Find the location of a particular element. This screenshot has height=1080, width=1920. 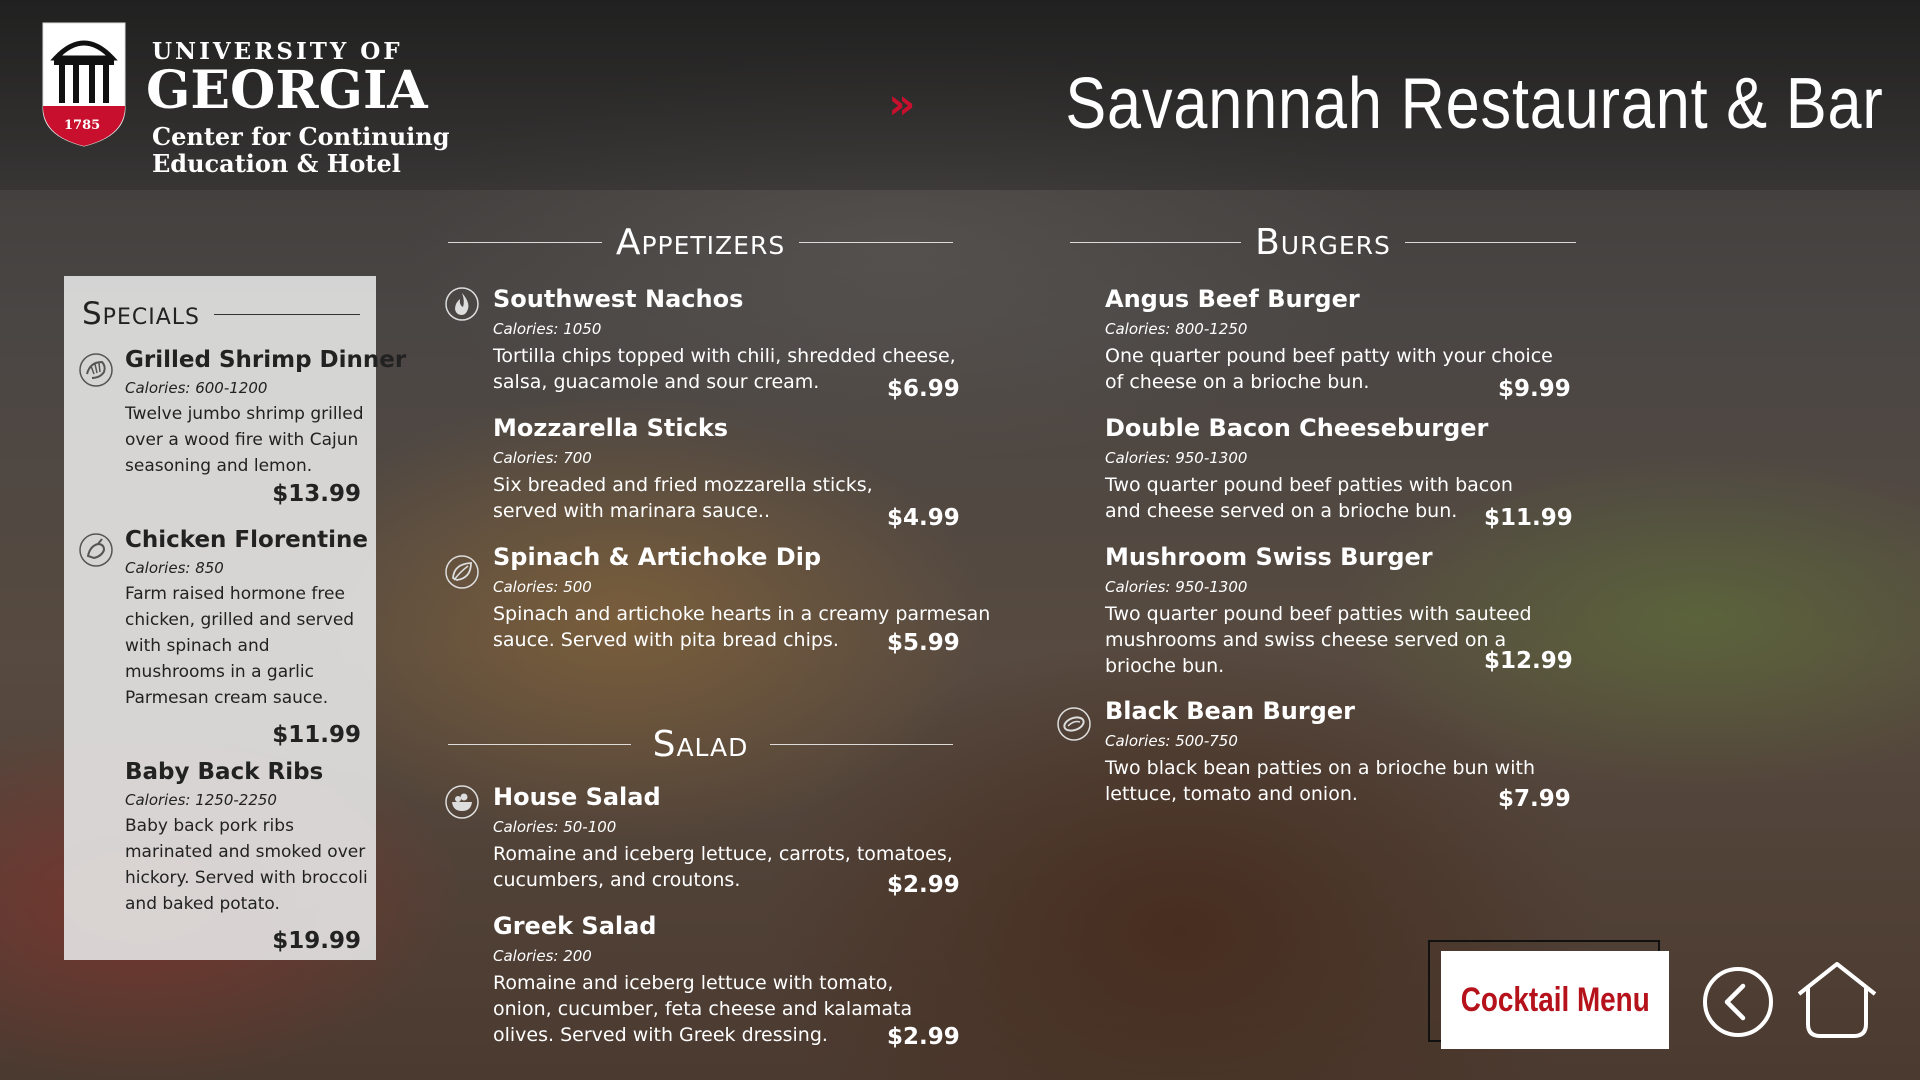

item-price: $9.99 is located at coordinates (1534, 389).